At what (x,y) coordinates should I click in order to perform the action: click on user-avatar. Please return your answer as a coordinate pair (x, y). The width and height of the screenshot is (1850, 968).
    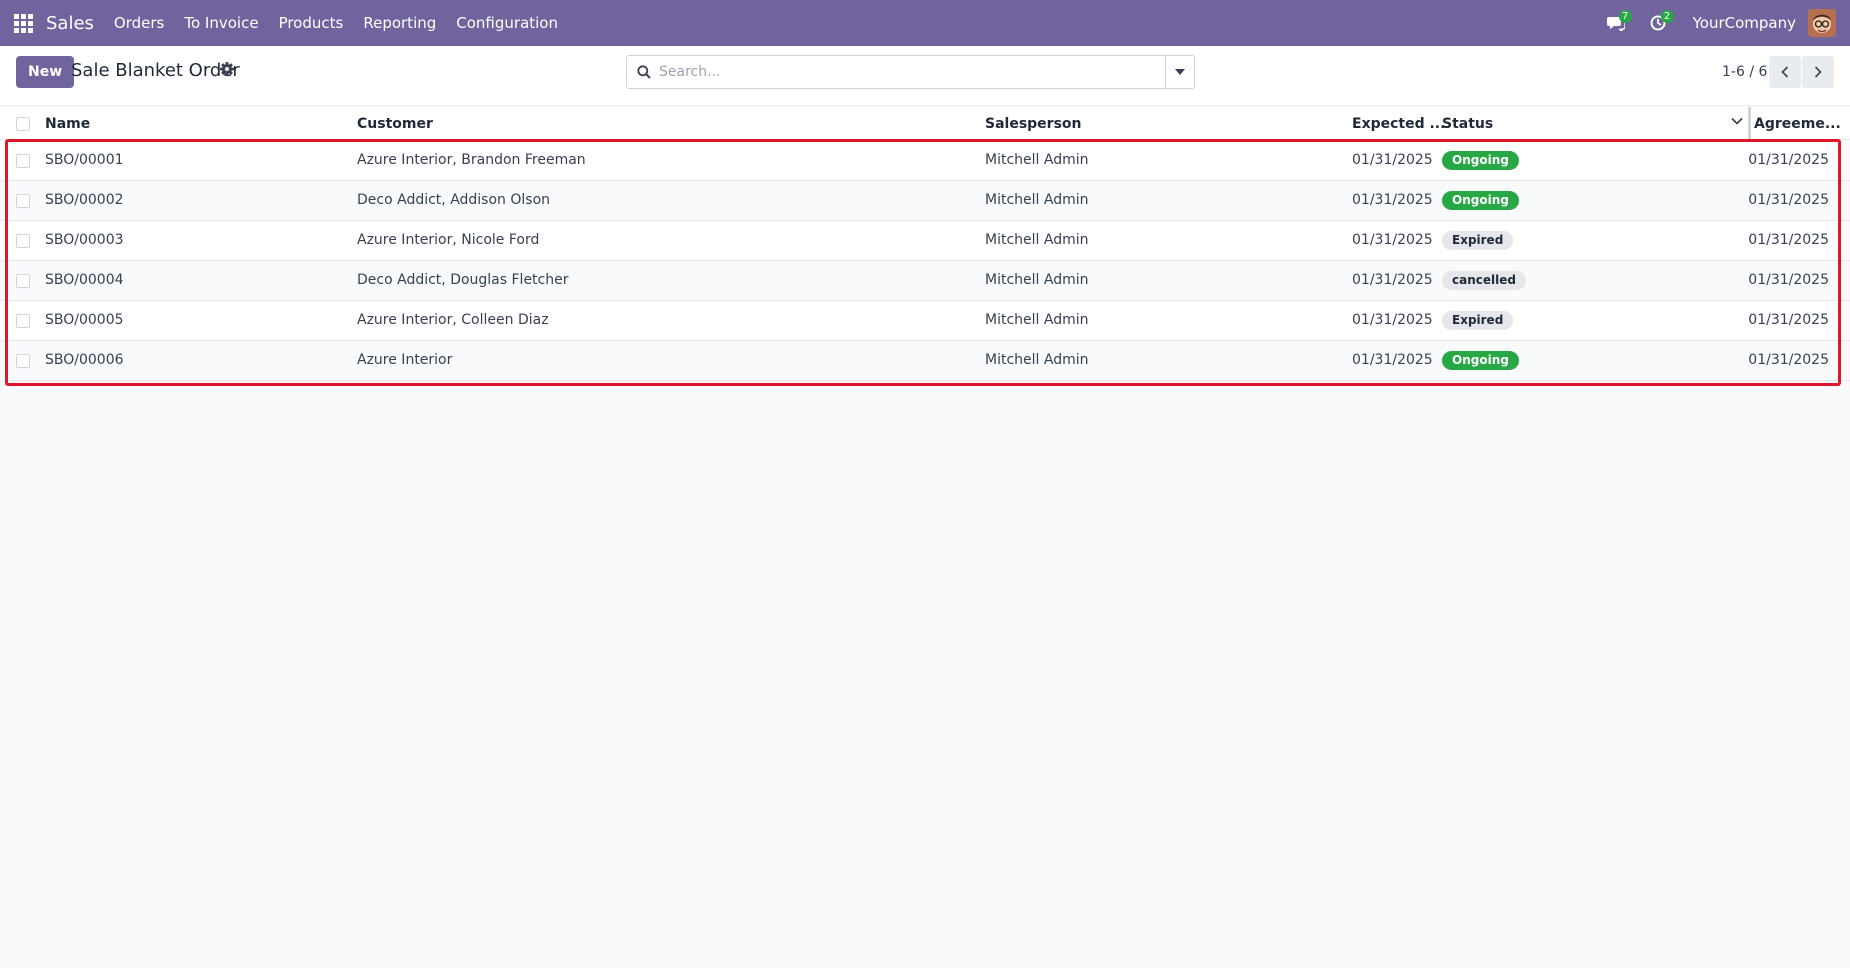
    Looking at the image, I should click on (1822, 23).